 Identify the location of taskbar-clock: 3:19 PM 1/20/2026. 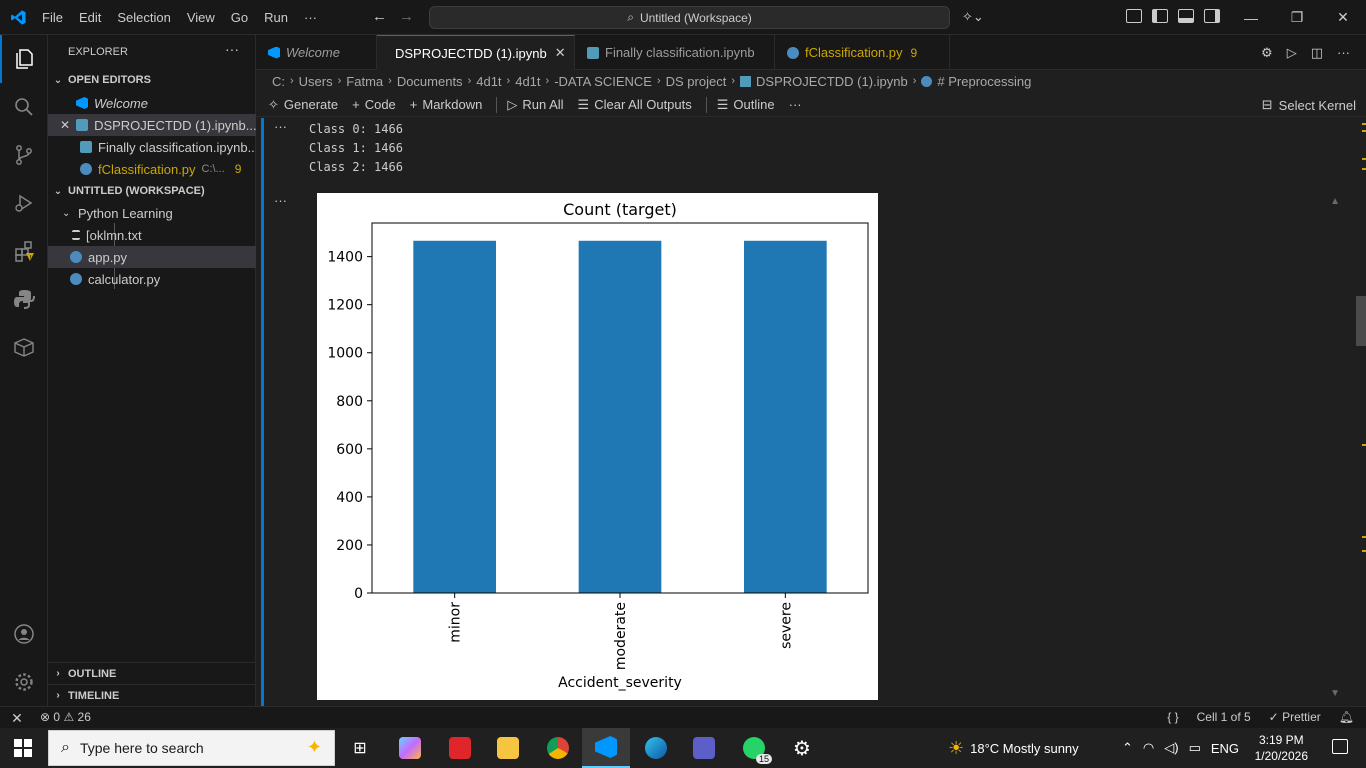
(1281, 748).